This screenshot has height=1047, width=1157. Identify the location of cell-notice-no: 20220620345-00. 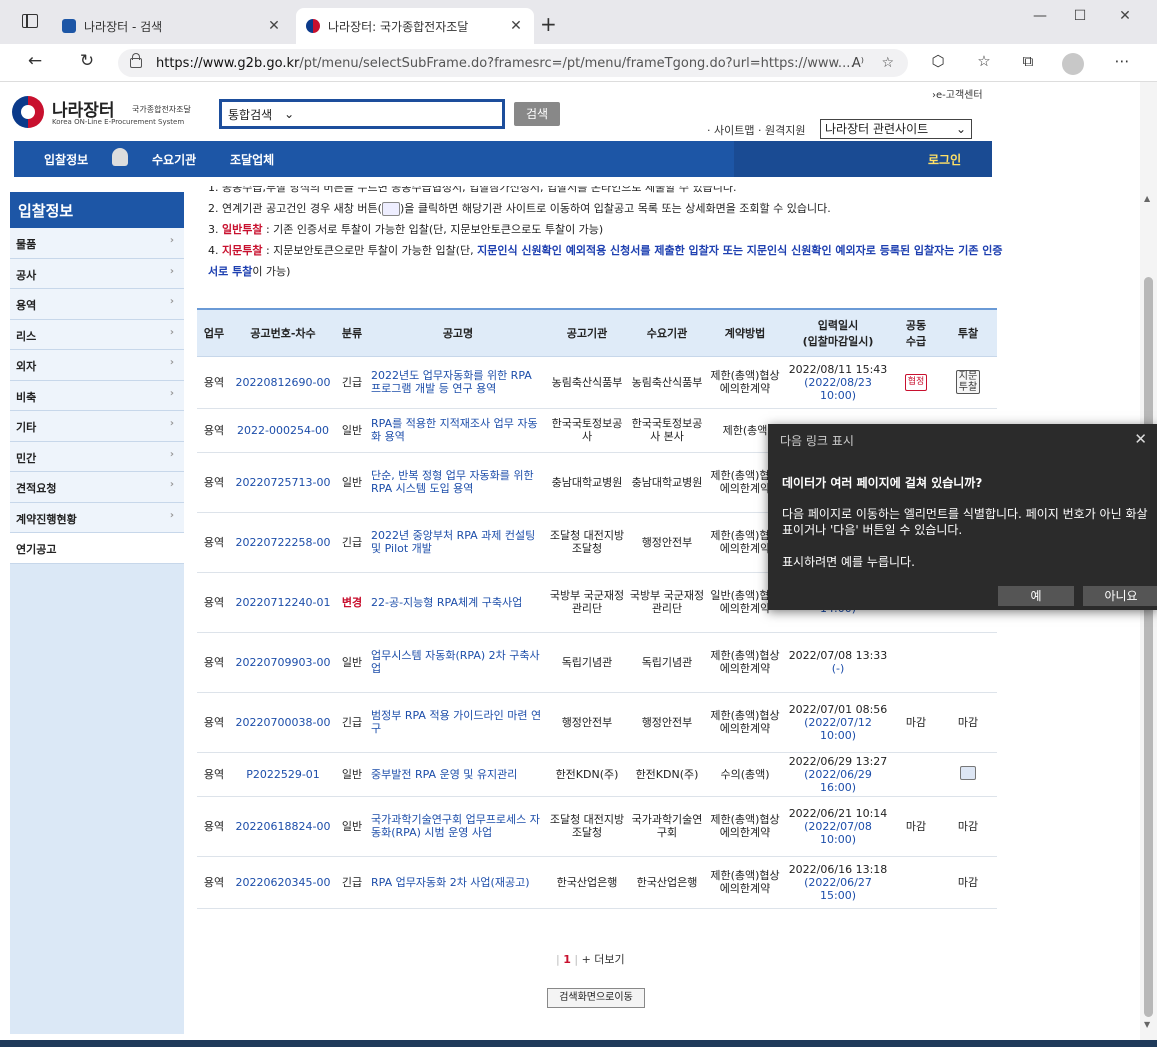
(283, 882).